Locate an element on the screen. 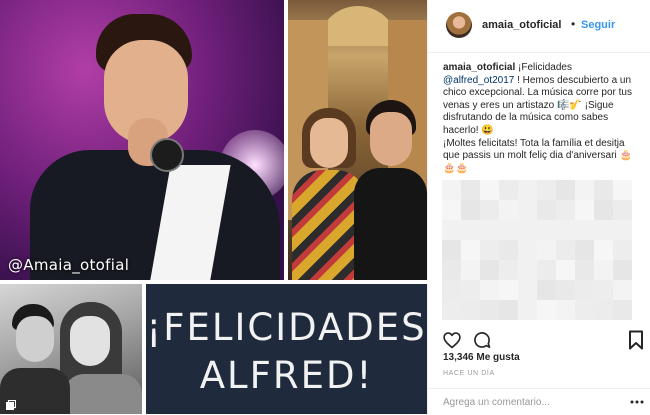  bw-man-face is located at coordinates (35, 339).